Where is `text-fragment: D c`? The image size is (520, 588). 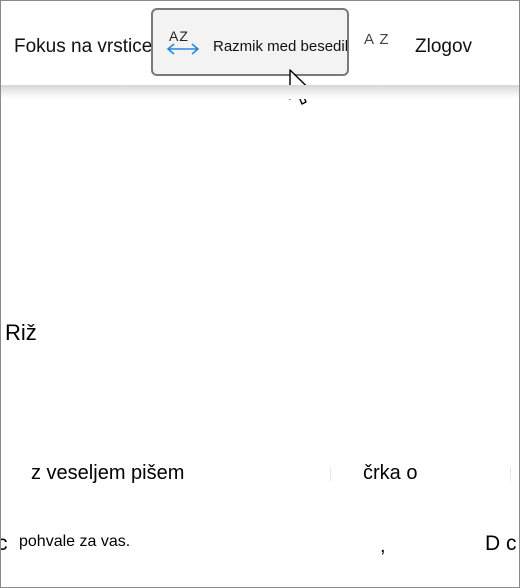 text-fragment: D c is located at coordinates (501, 543).